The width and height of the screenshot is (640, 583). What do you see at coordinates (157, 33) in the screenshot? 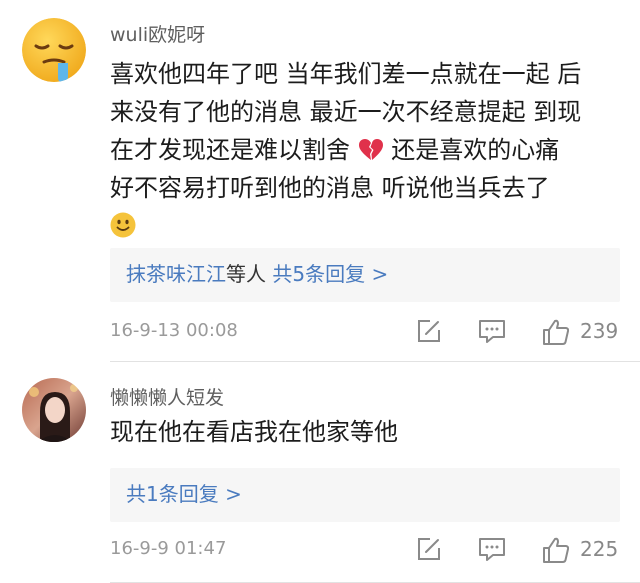
I see `username: wuli欧妮呀` at bounding box center [157, 33].